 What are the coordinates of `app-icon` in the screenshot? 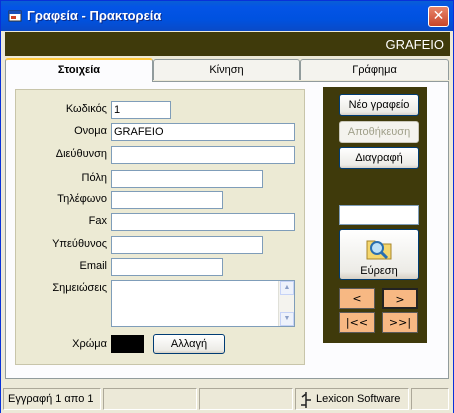 It's located at (15, 16).